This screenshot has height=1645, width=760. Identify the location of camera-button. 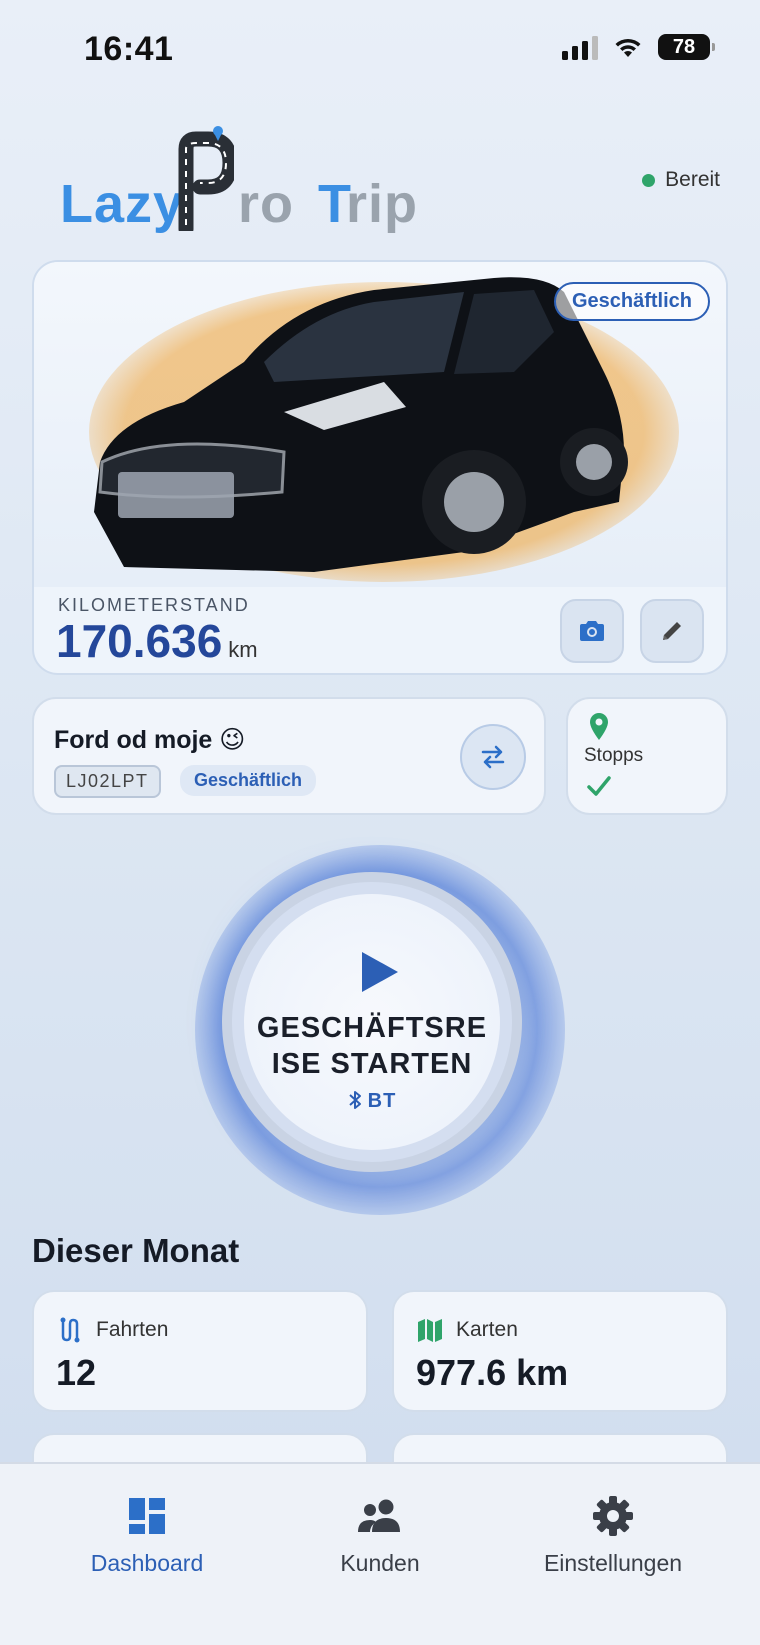
(592, 631).